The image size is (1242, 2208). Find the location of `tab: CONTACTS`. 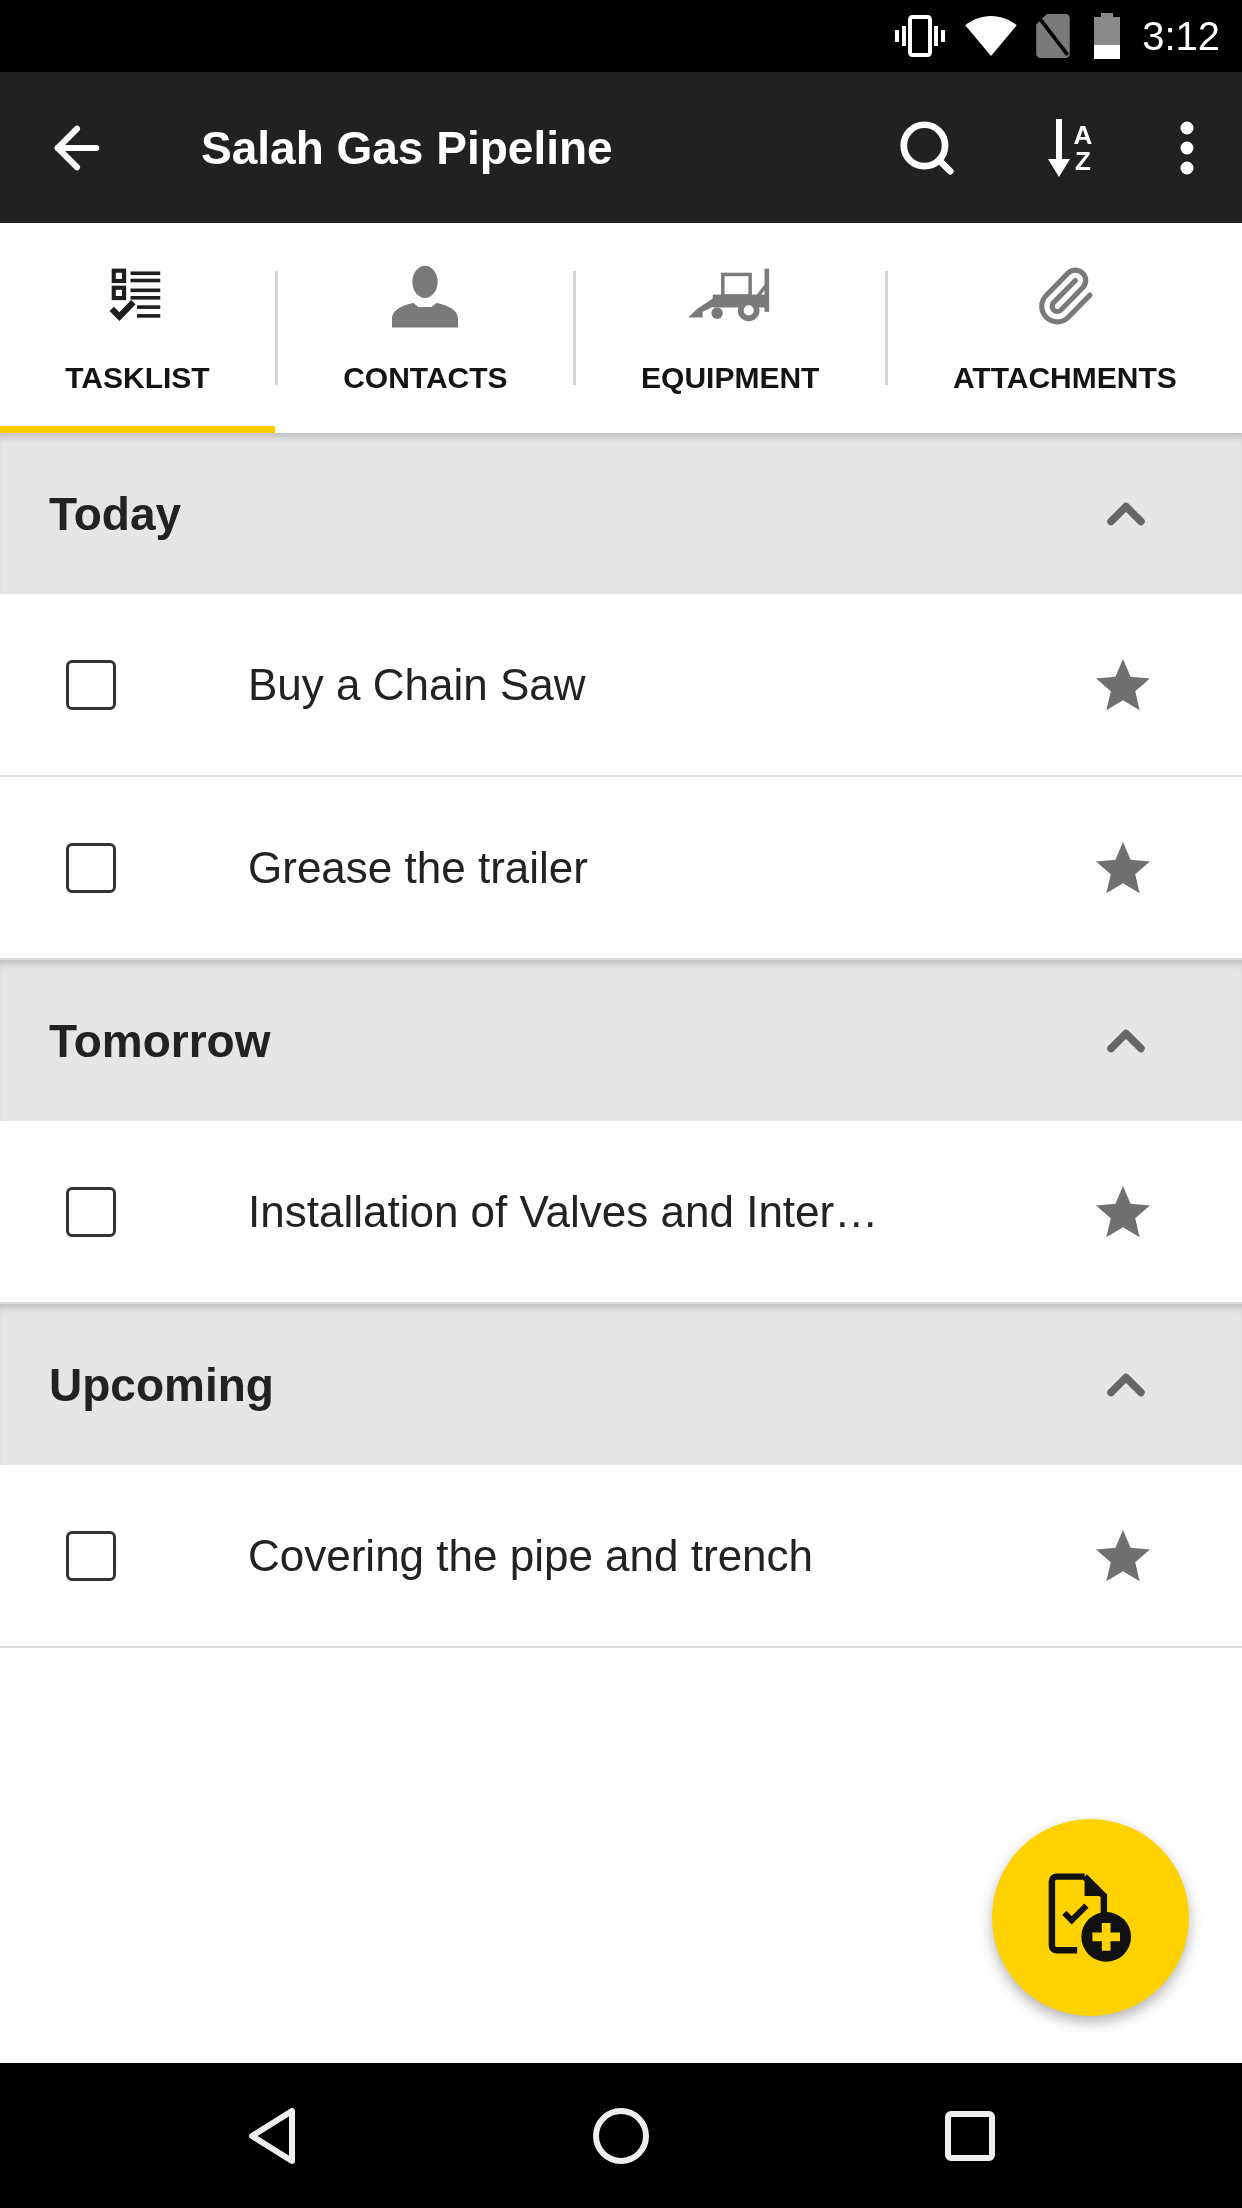

tab: CONTACTS is located at coordinates (425, 328).